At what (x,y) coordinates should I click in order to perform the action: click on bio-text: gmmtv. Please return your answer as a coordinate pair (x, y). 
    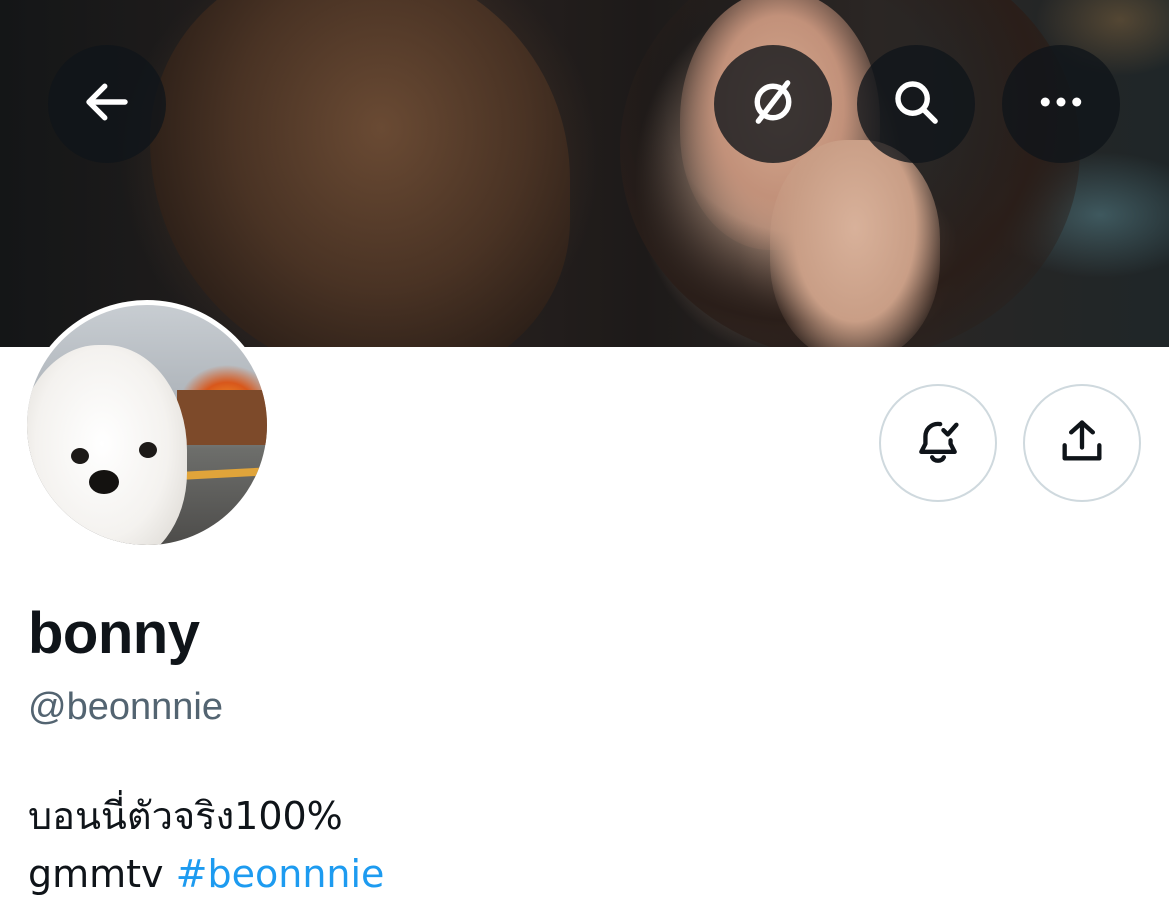
    Looking at the image, I should click on (96, 874).